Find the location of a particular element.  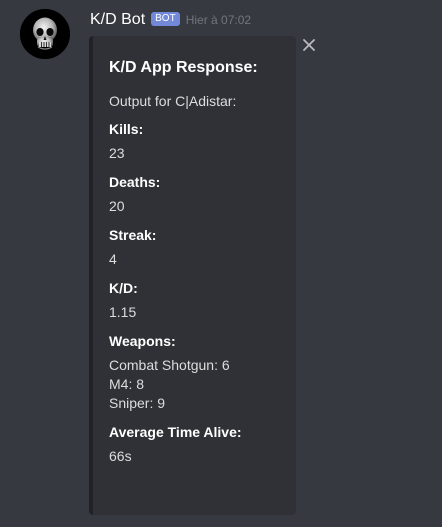

skull-icon is located at coordinates (45, 34).